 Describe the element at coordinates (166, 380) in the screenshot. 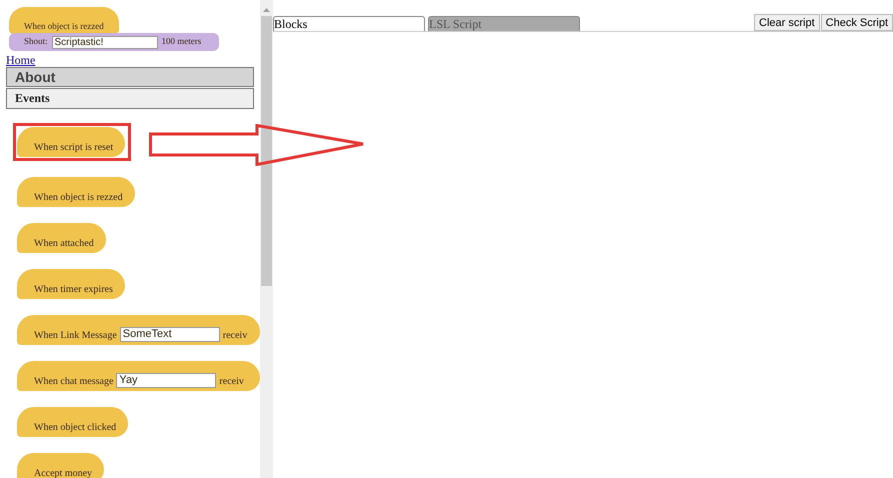

I see `text-field: Yay` at that location.